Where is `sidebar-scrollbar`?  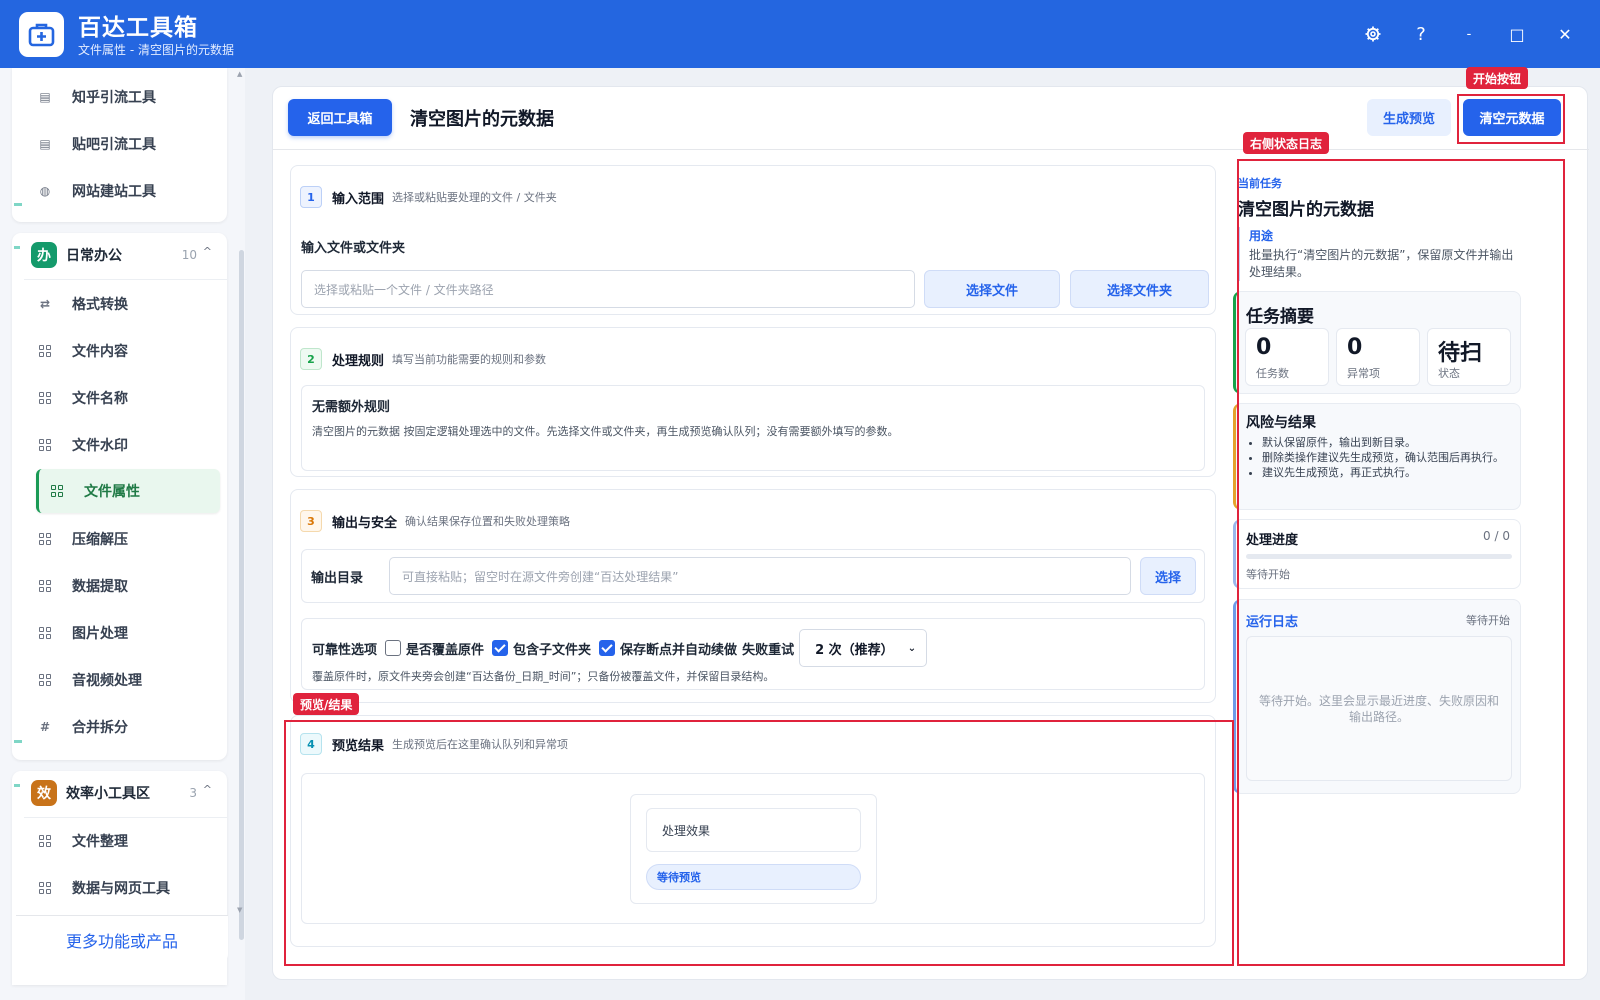
sidebar-scrollbar is located at coordinates (241, 595).